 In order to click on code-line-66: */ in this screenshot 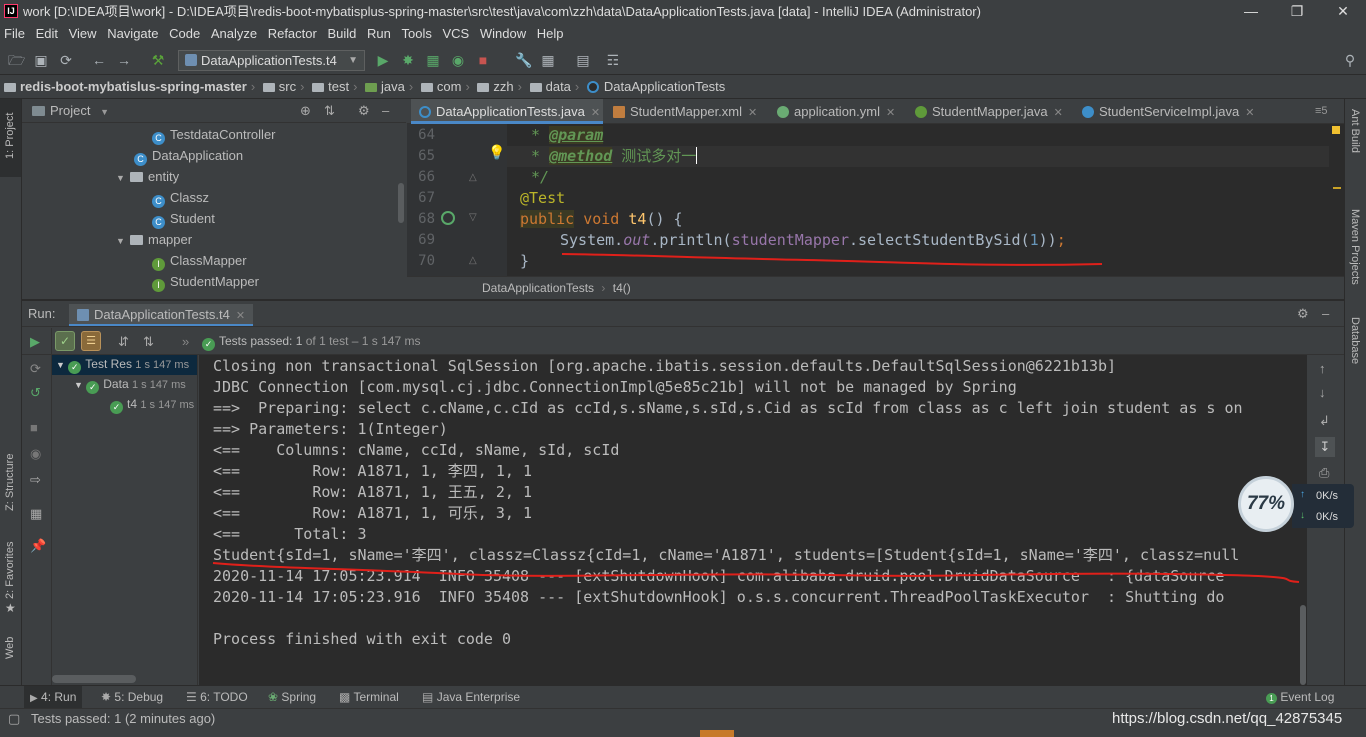, I will do `click(540, 177)`.